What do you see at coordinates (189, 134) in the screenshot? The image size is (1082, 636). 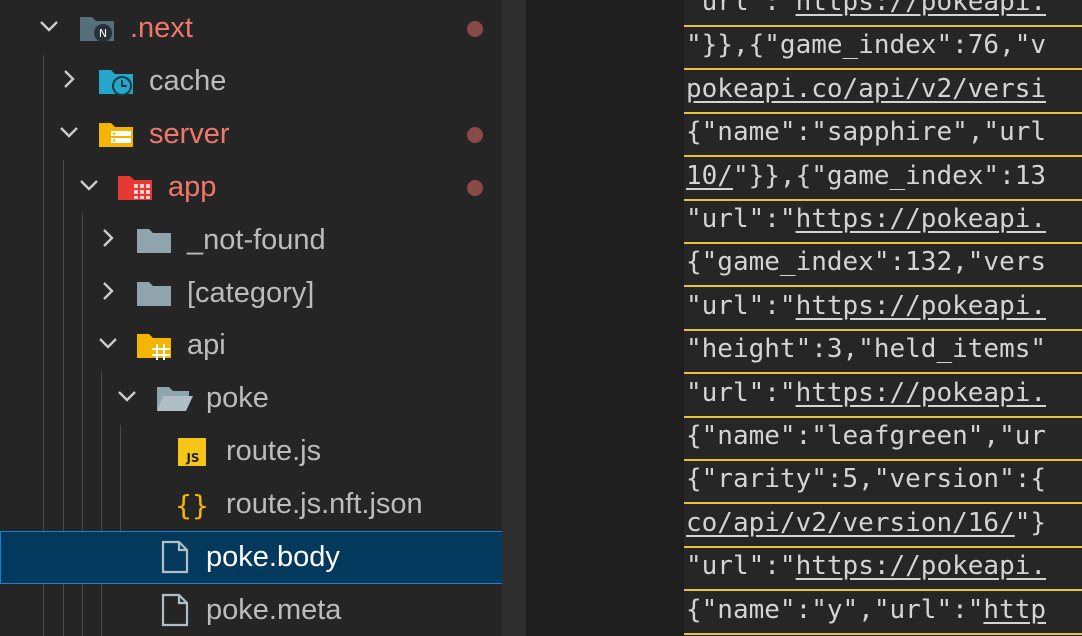 I see `tree-item-label: server` at bounding box center [189, 134].